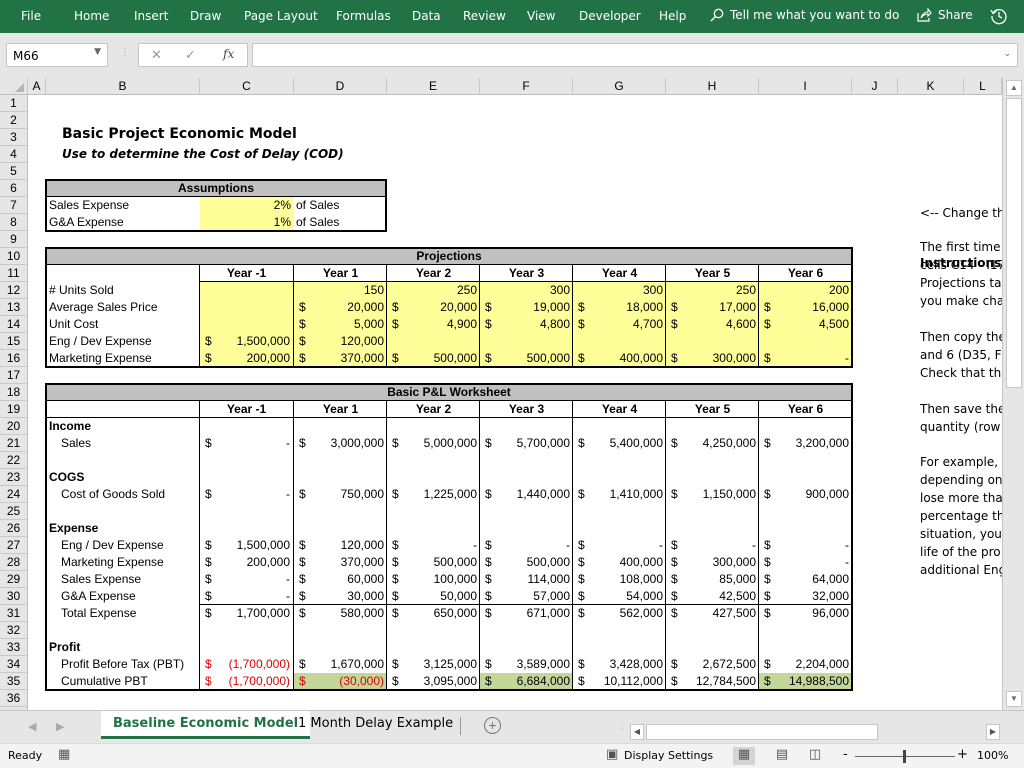 This screenshot has width=1024, height=768. I want to click on pl-cell: 32,000, so click(805, 596).